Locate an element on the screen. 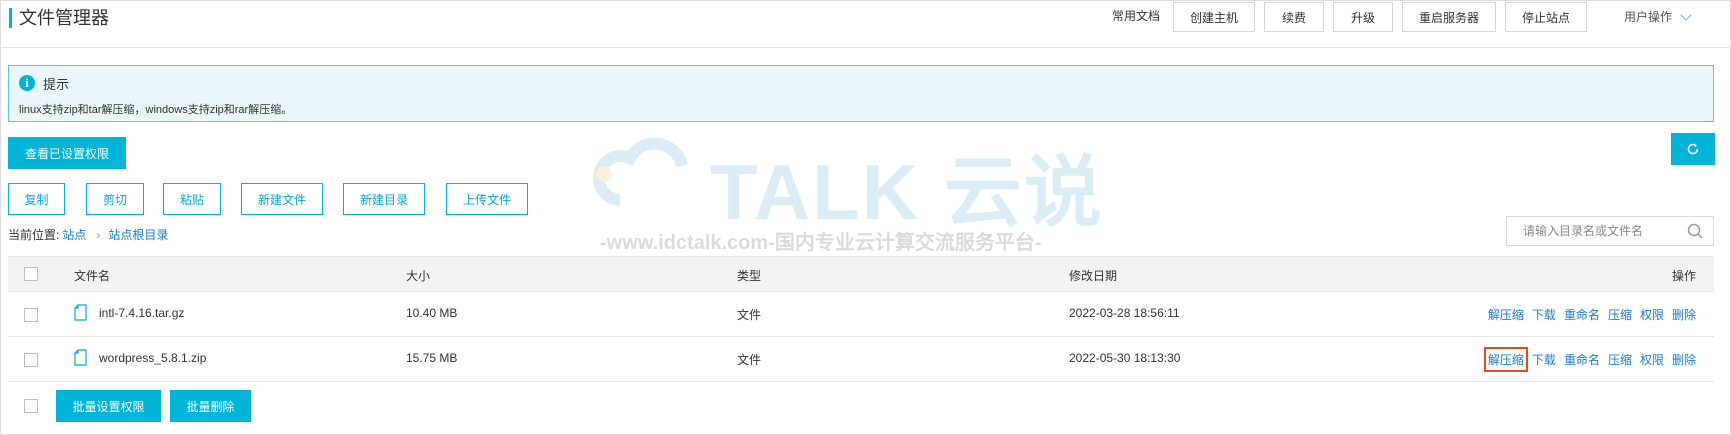  batch-select-checkbox is located at coordinates (31, 406).